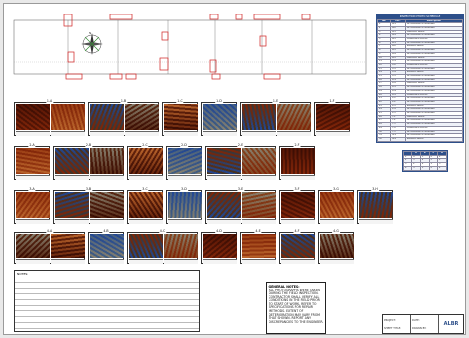 This screenshot has height=338, width=469. What do you see at coordinates (393, 328) in the screenshot?
I see `title-block-sheet-title: SHEET TITLE:` at bounding box center [393, 328].